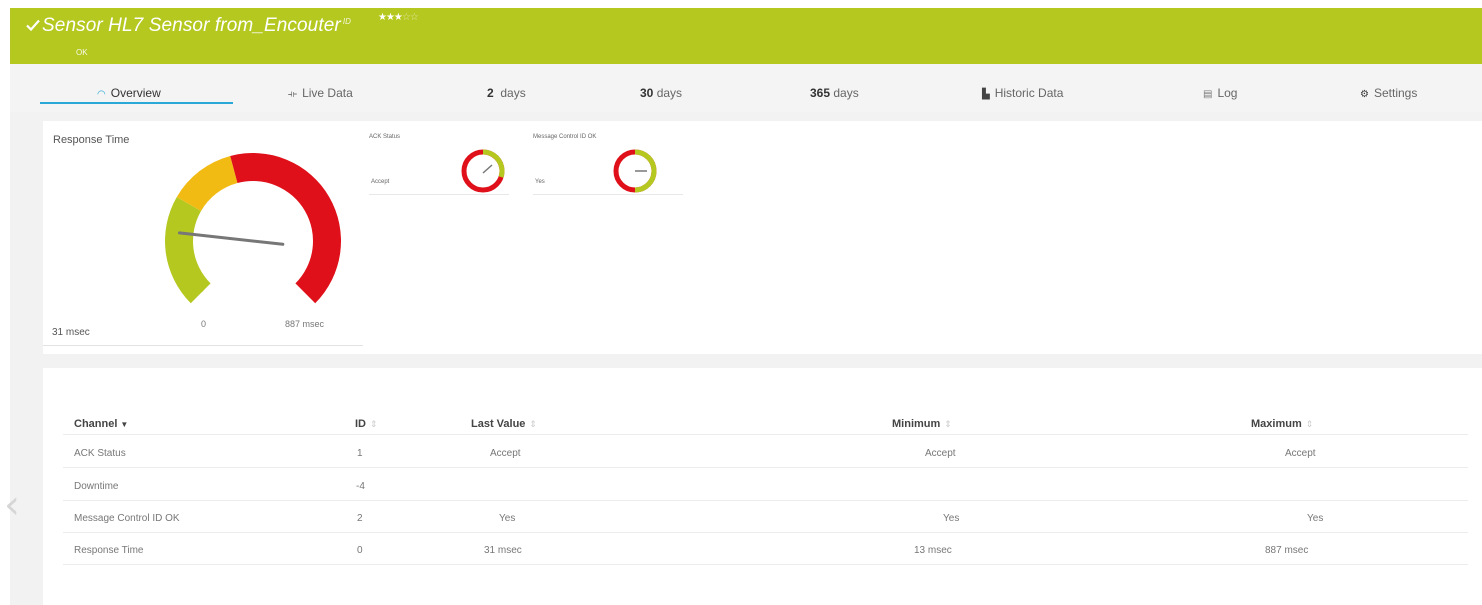 This screenshot has width=1482, height=605. I want to click on cell-channel: Message Control ID OK, so click(127, 518).